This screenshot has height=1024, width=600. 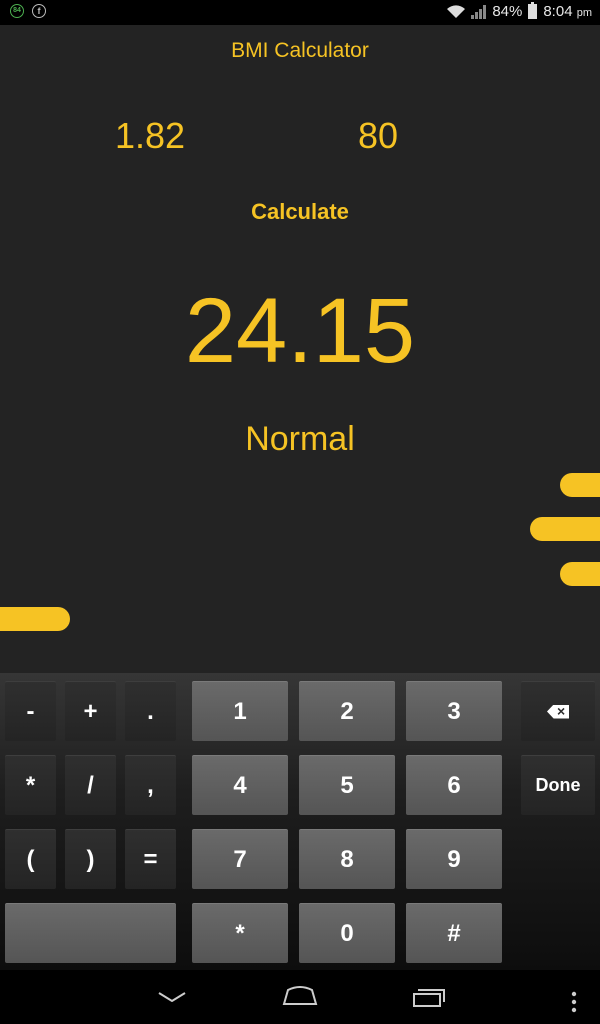 What do you see at coordinates (574, 1002) in the screenshot?
I see `menu-icon` at bounding box center [574, 1002].